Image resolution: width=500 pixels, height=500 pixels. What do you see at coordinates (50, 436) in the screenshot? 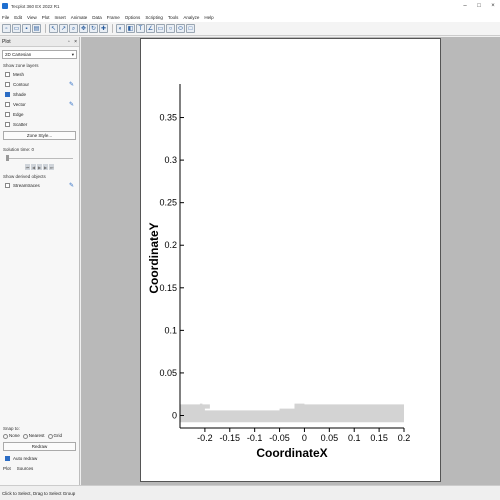
I see `snap-grid-radio` at bounding box center [50, 436].